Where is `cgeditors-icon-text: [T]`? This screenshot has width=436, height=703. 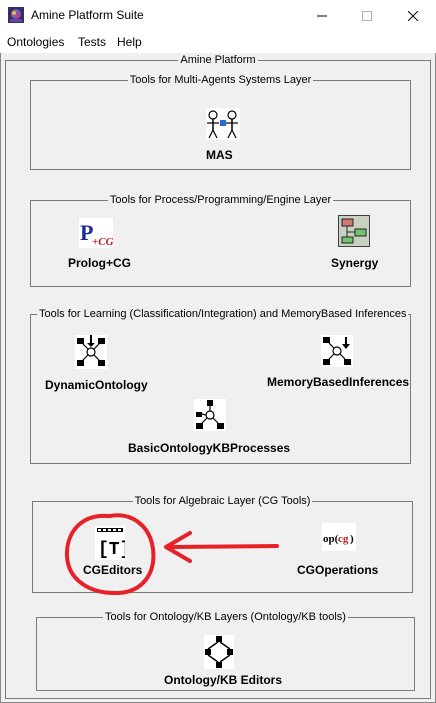
cgeditors-icon-text: [T] is located at coordinates (111, 550).